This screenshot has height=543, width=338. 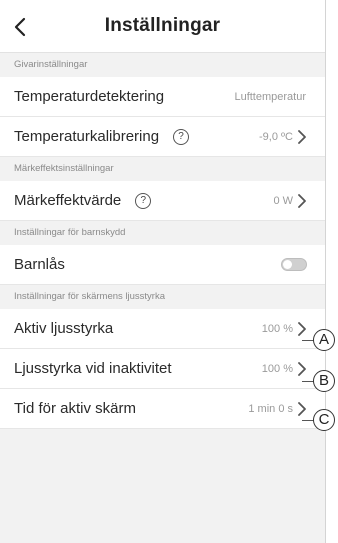 I want to click on page-title: Inställningar, so click(x=162, y=25).